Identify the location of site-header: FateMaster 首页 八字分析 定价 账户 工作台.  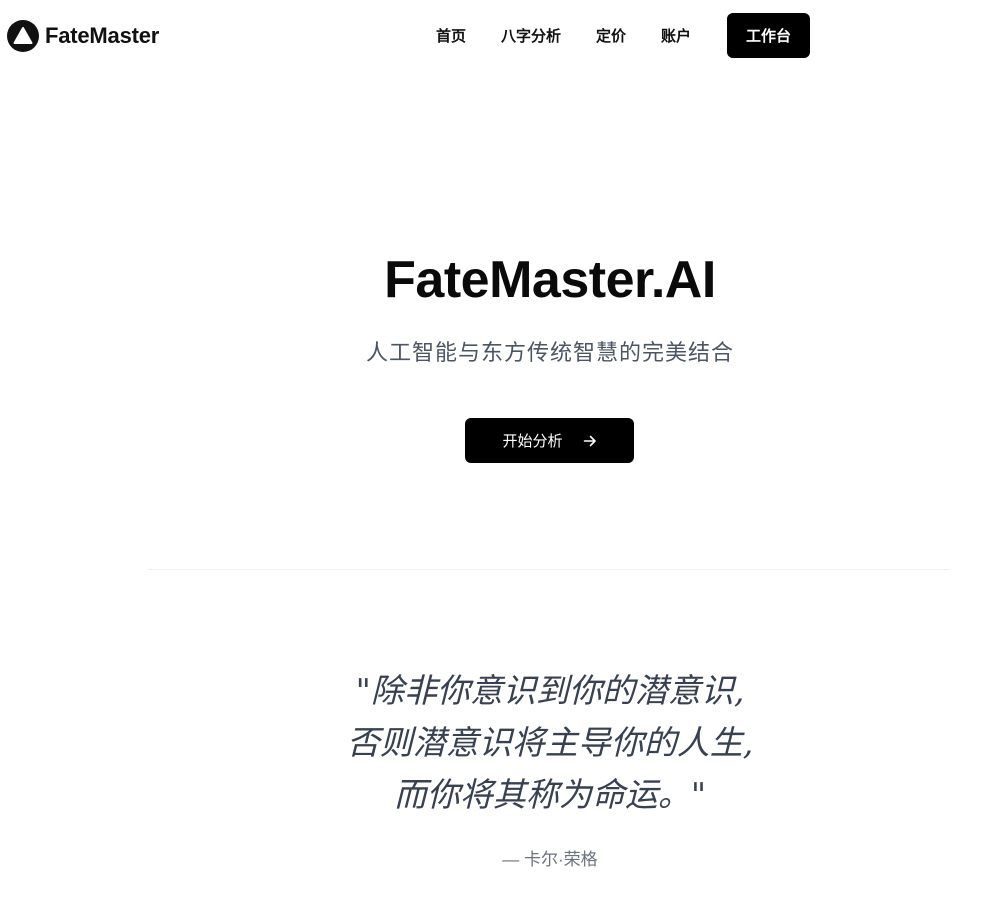
(500, 36).